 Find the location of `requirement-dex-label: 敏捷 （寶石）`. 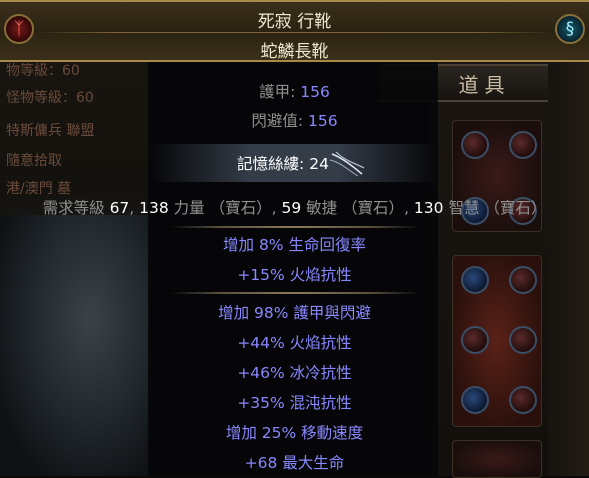

requirement-dex-label: 敏捷 （寶石） is located at coordinates (353, 208).